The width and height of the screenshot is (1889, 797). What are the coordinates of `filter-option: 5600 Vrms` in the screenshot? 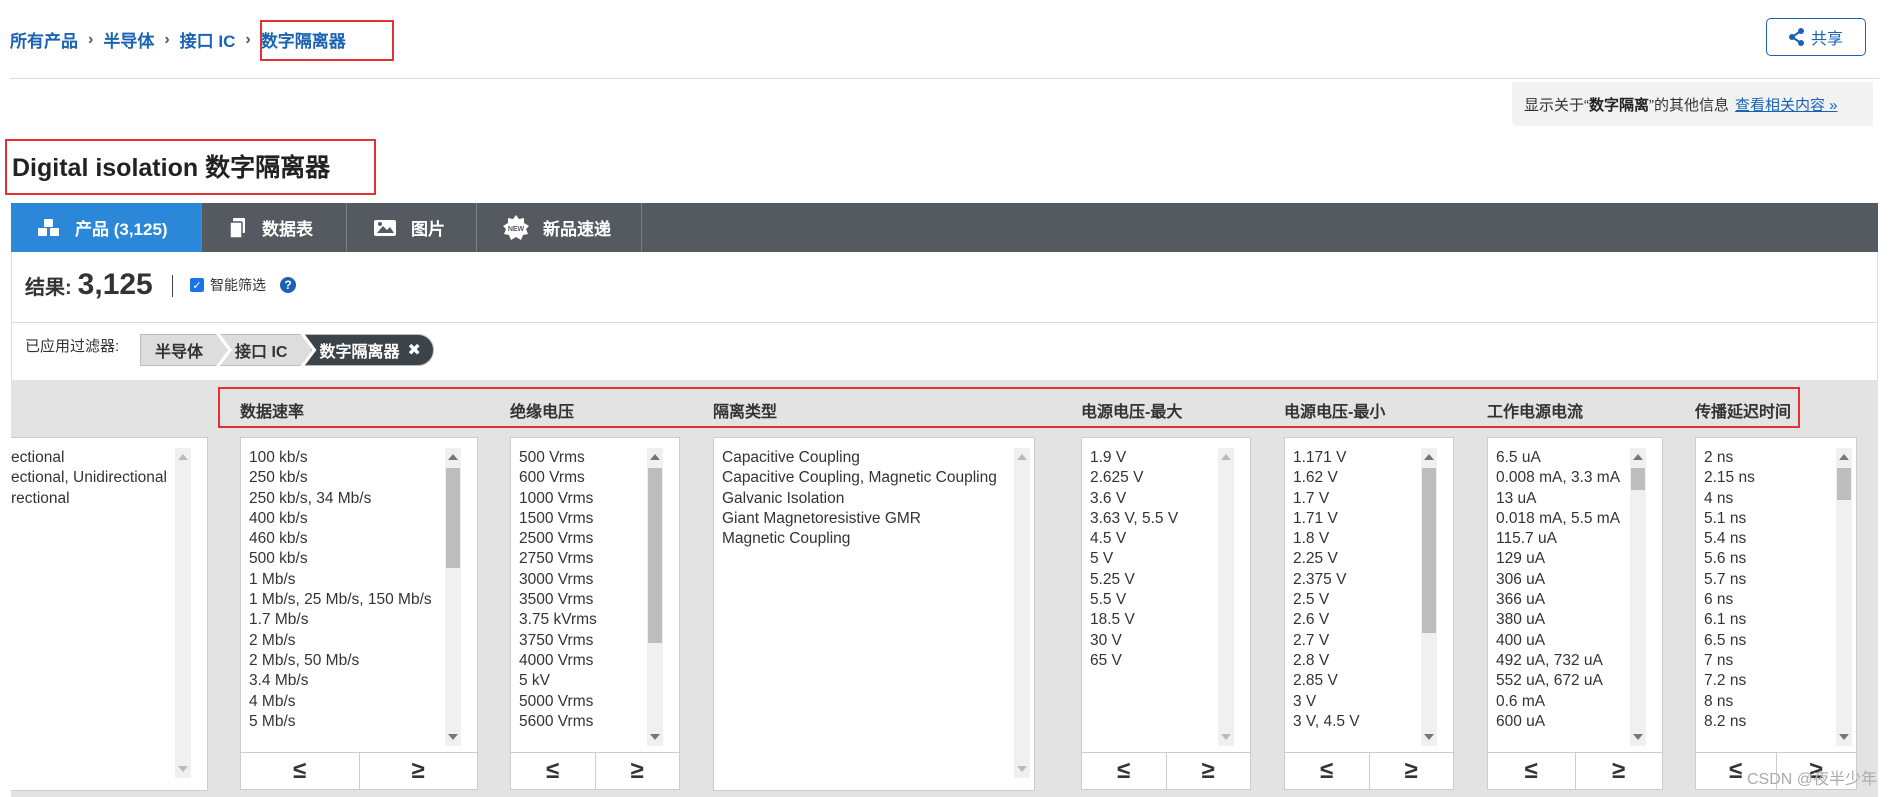 It's located at (558, 722).